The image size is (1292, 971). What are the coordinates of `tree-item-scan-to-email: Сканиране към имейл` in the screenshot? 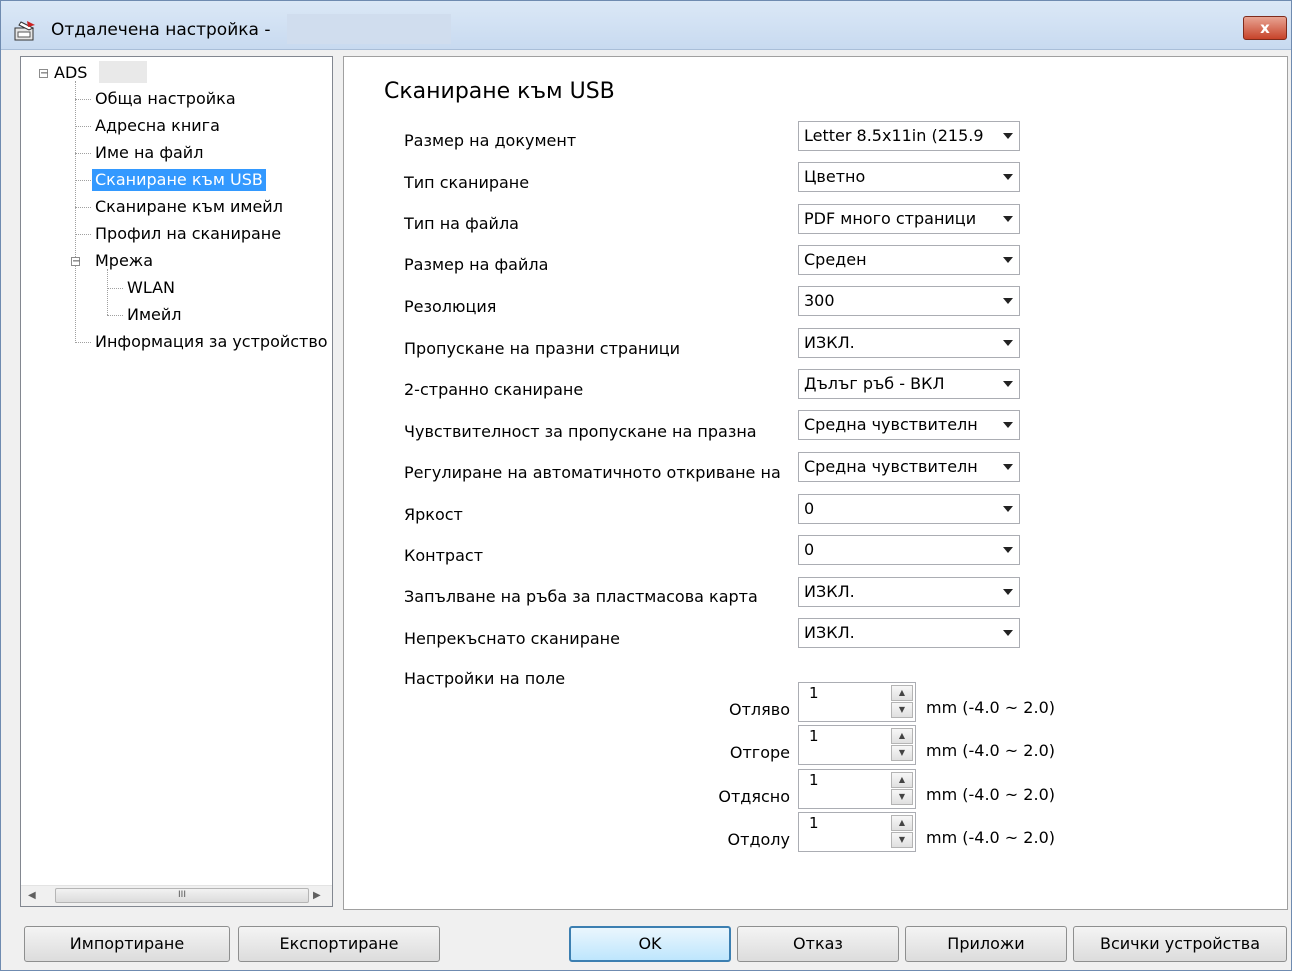 It's located at (189, 207).